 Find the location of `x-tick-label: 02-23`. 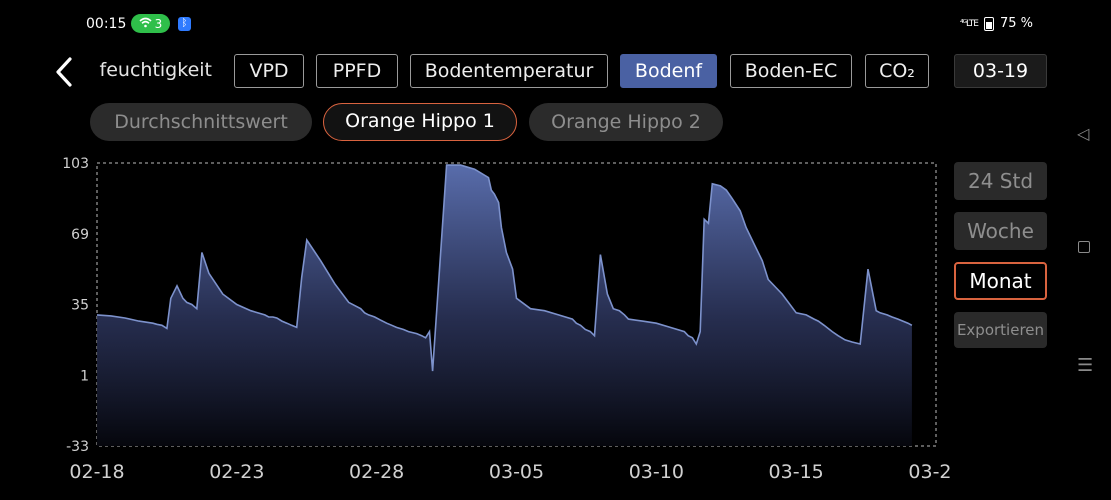

x-tick-label: 02-23 is located at coordinates (236, 472).